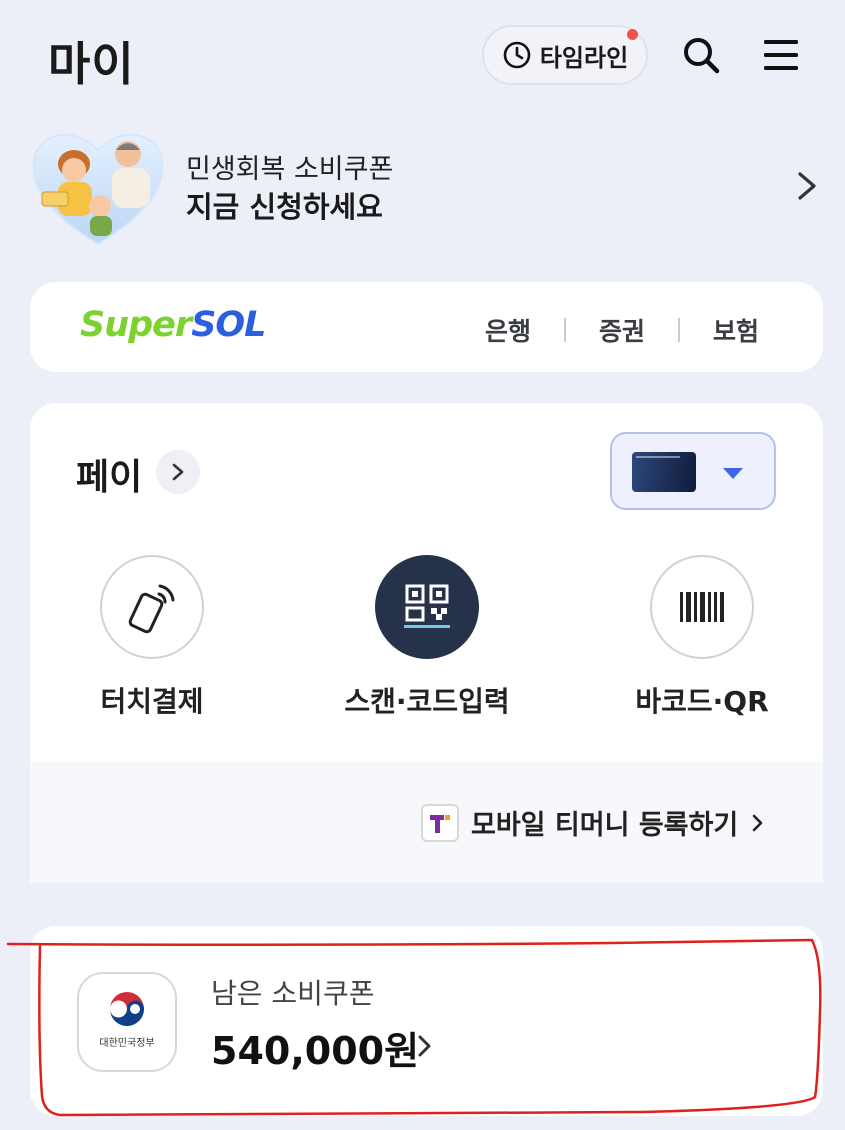  I want to click on tmoney-icon, so click(440, 822).